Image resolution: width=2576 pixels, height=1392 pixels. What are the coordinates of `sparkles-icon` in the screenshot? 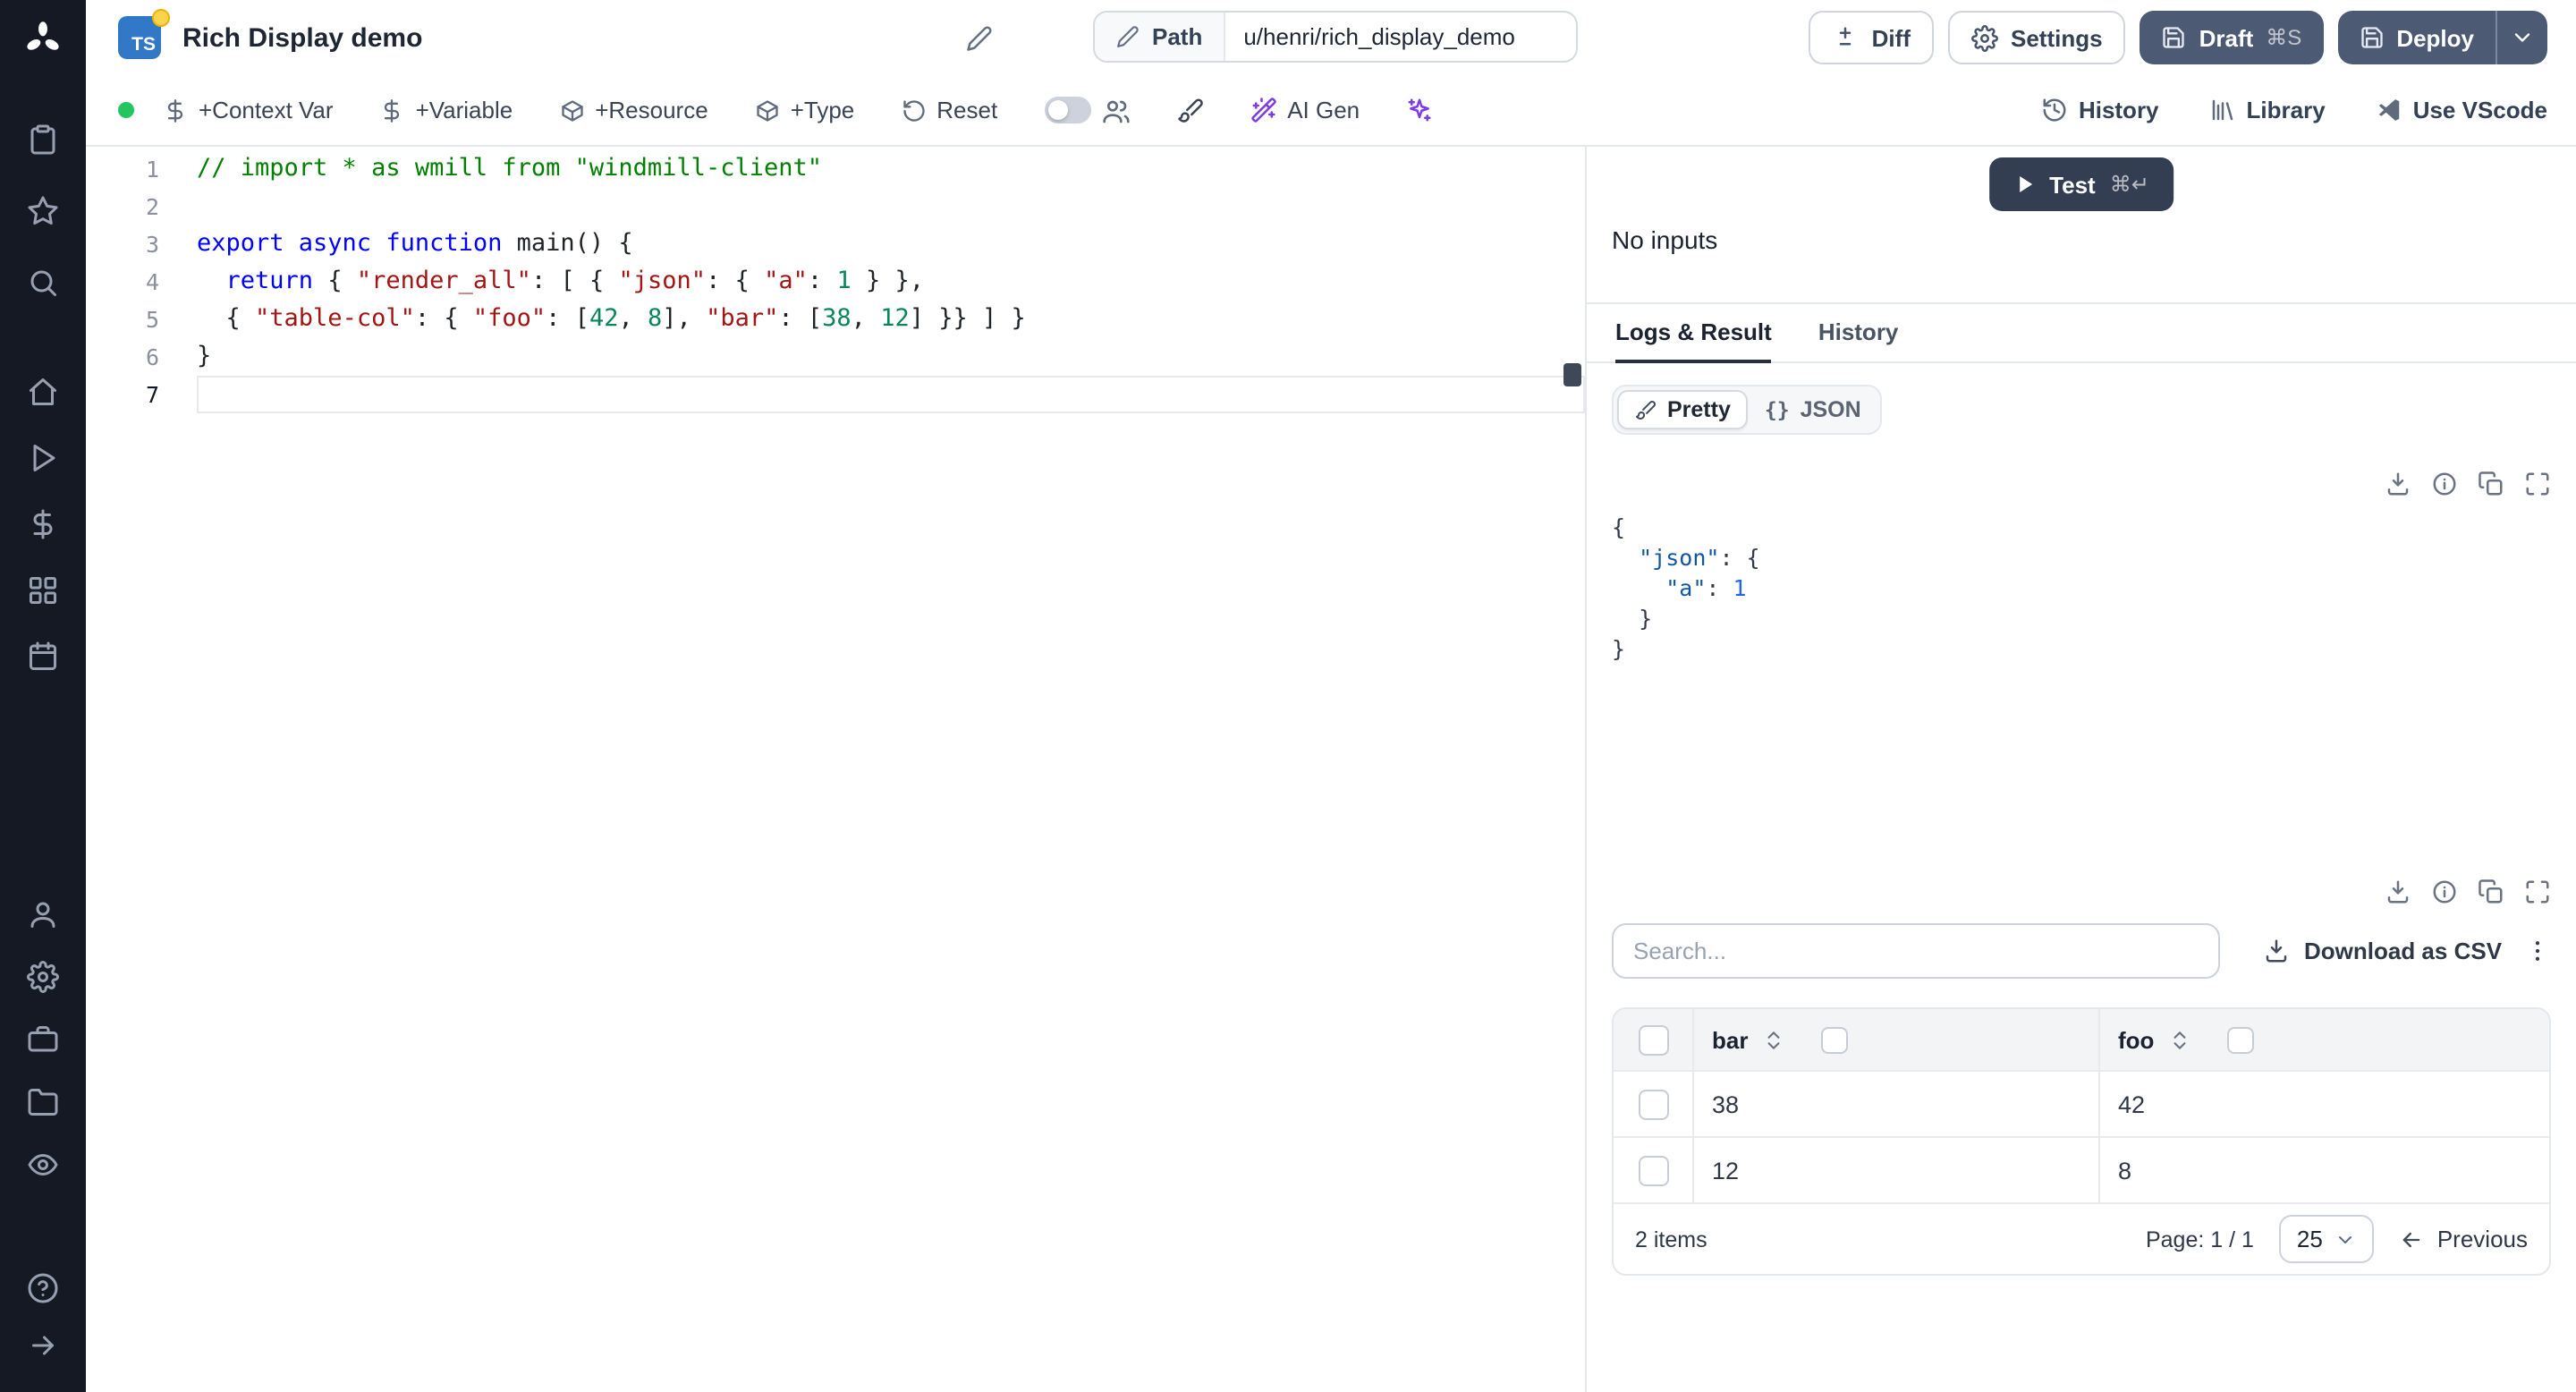 It's located at (1419, 110).